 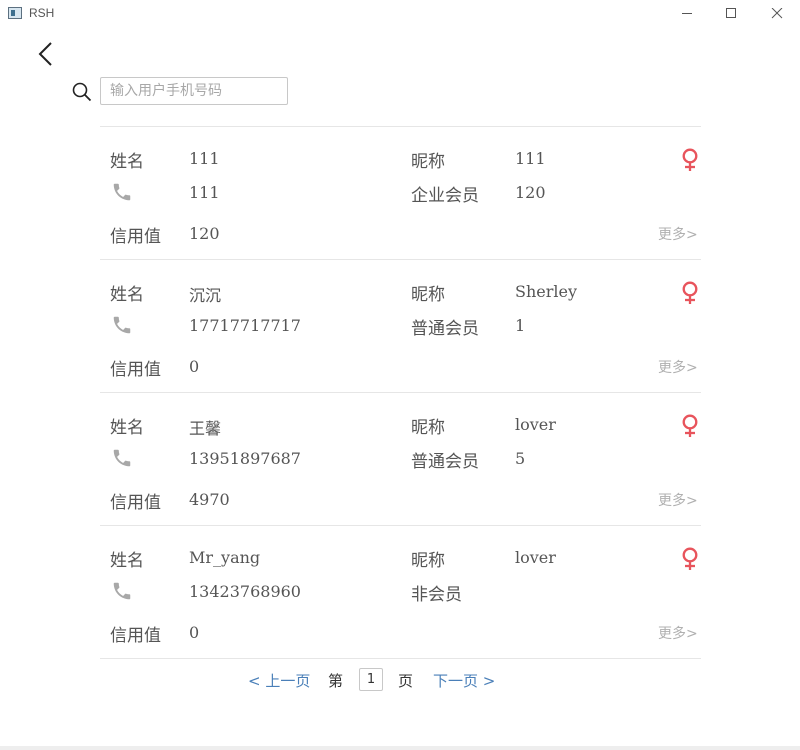 I want to click on chevron-left-icon, so click(x=45, y=54).